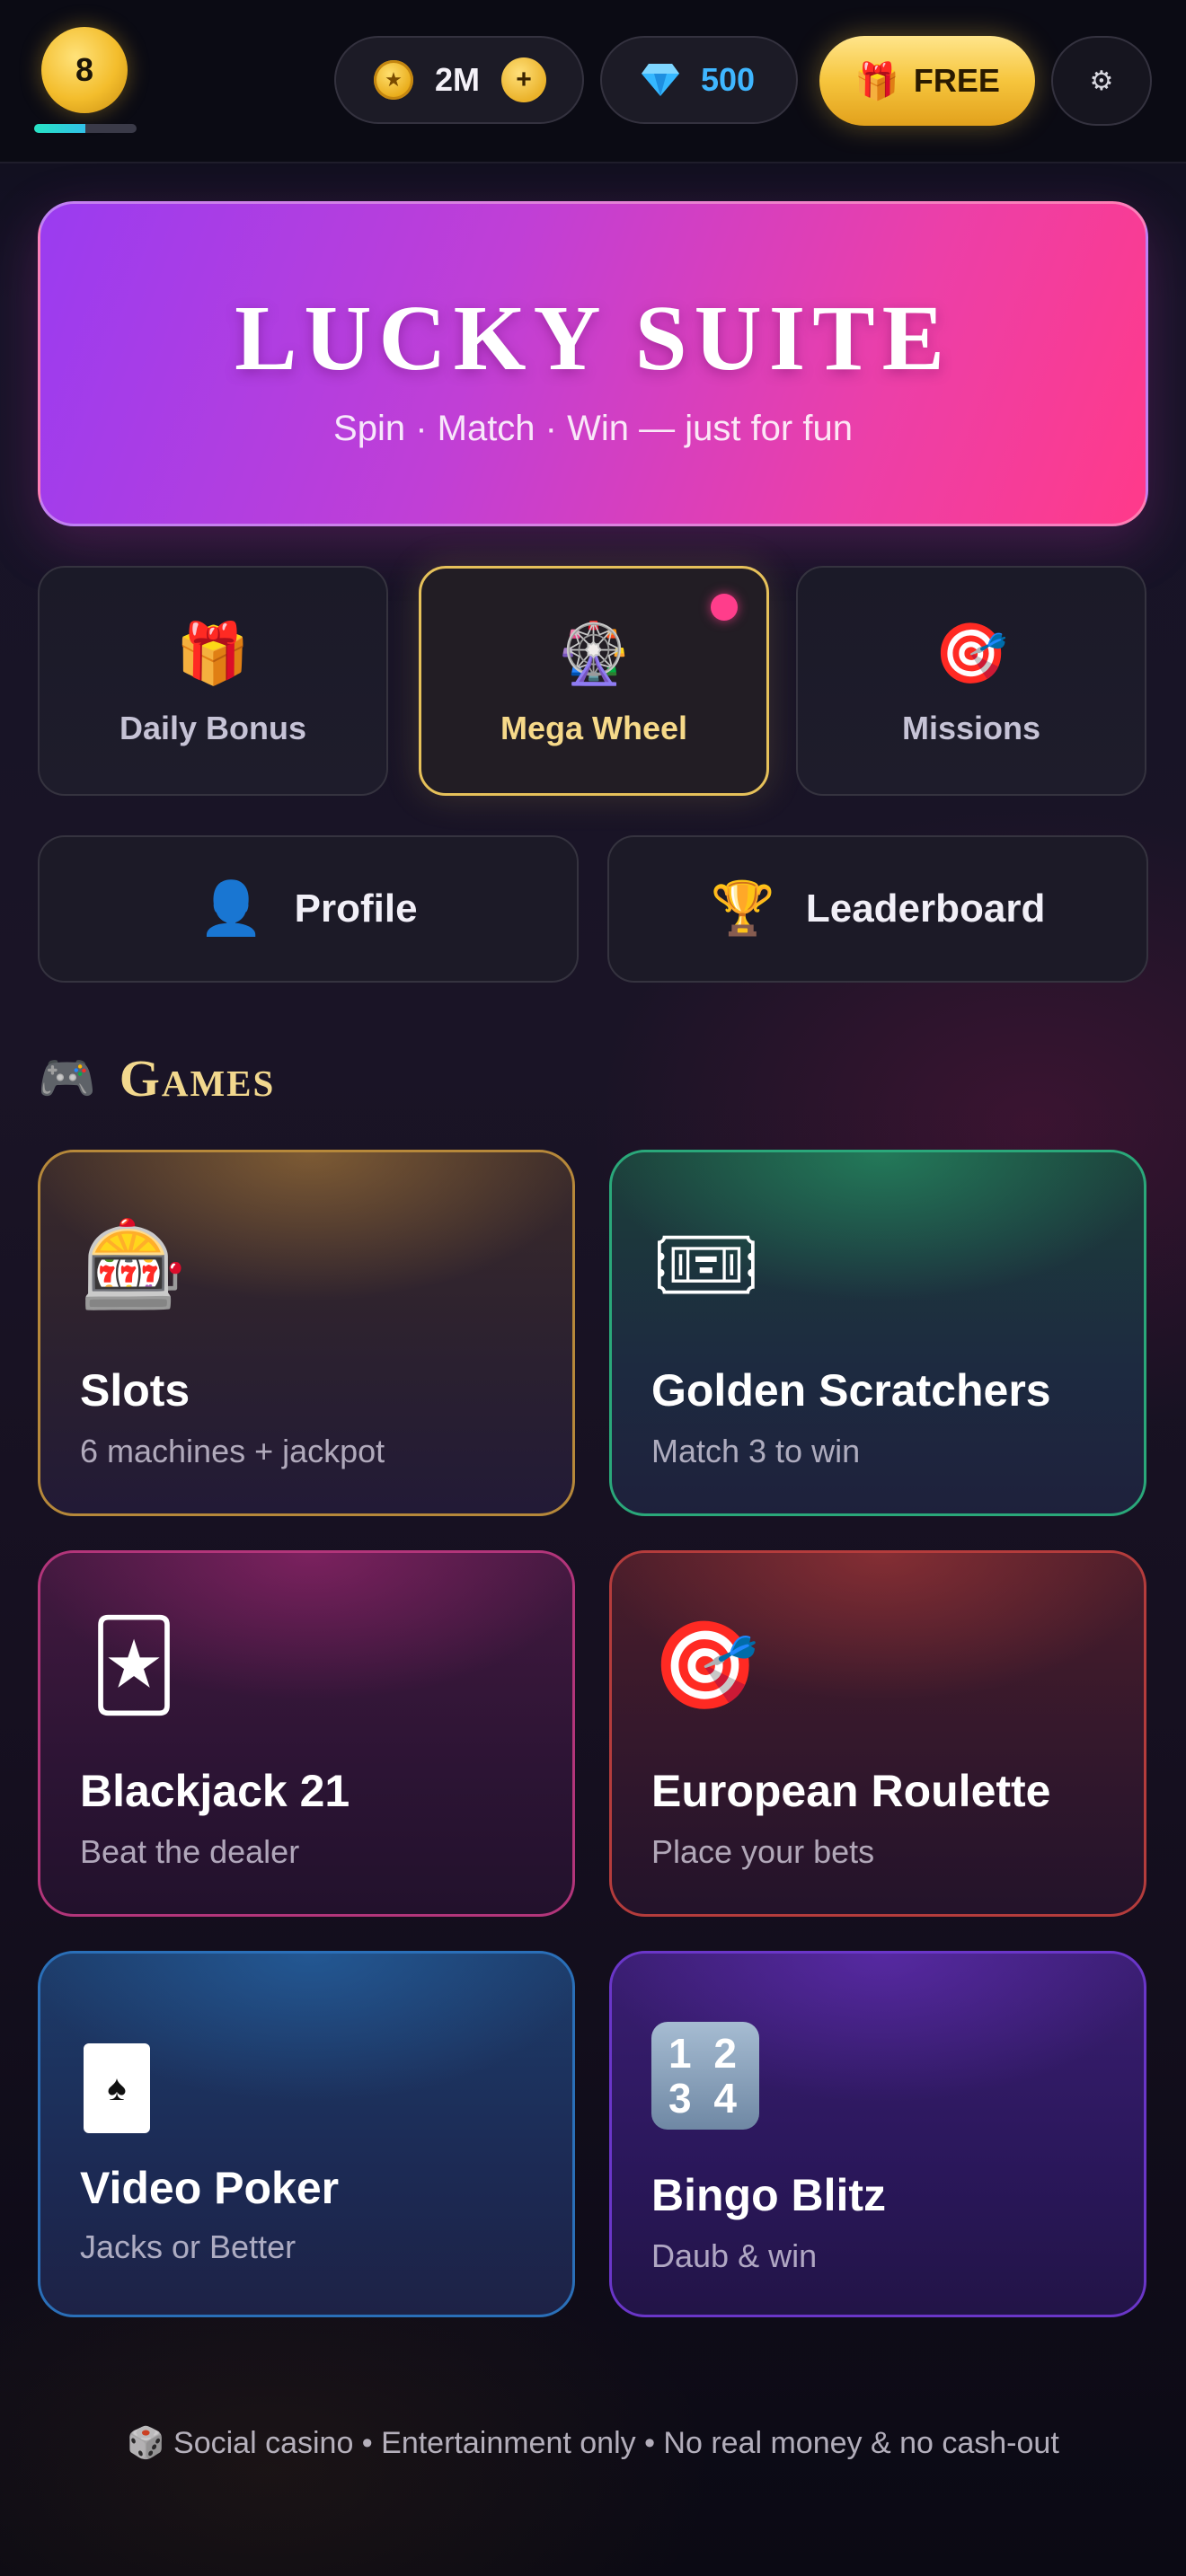  What do you see at coordinates (393, 80) in the screenshot?
I see `coin-icon: ★` at bounding box center [393, 80].